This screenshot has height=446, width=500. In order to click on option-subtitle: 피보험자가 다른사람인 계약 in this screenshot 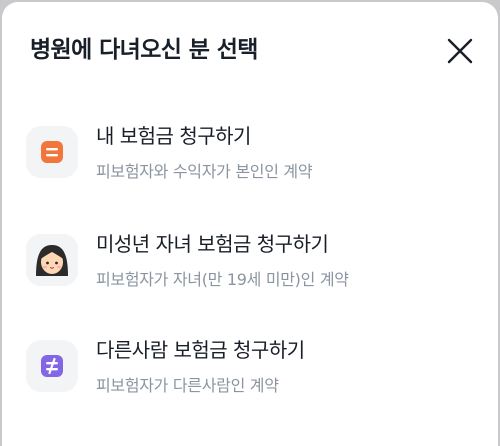, I will do `click(187, 385)`.